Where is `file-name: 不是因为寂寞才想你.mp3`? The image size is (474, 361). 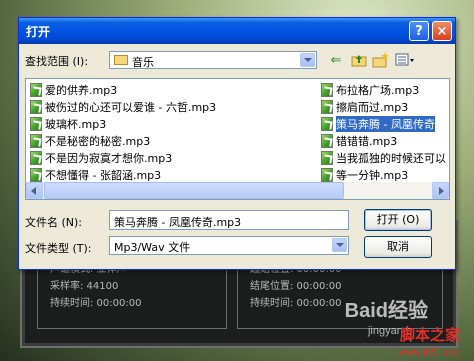
file-name: 不是因为寂寞才想你.mp3 is located at coordinates (109, 158).